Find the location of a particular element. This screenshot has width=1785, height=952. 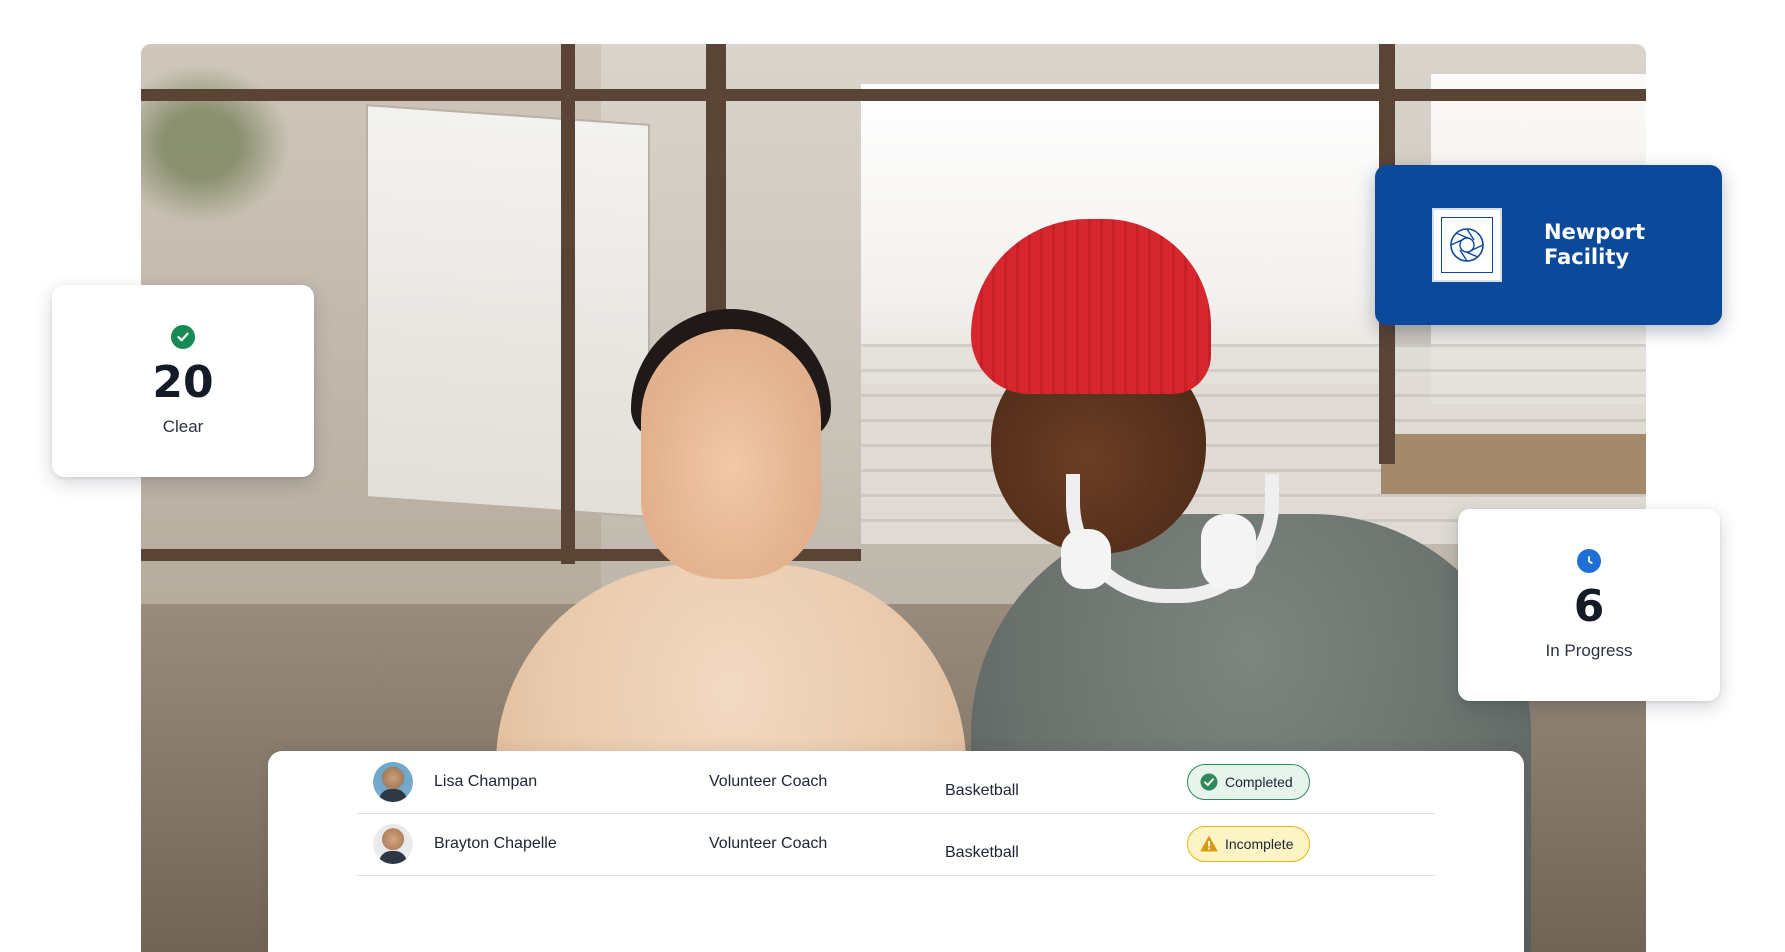

facility-card: Newport Facility is located at coordinates (1548, 245).